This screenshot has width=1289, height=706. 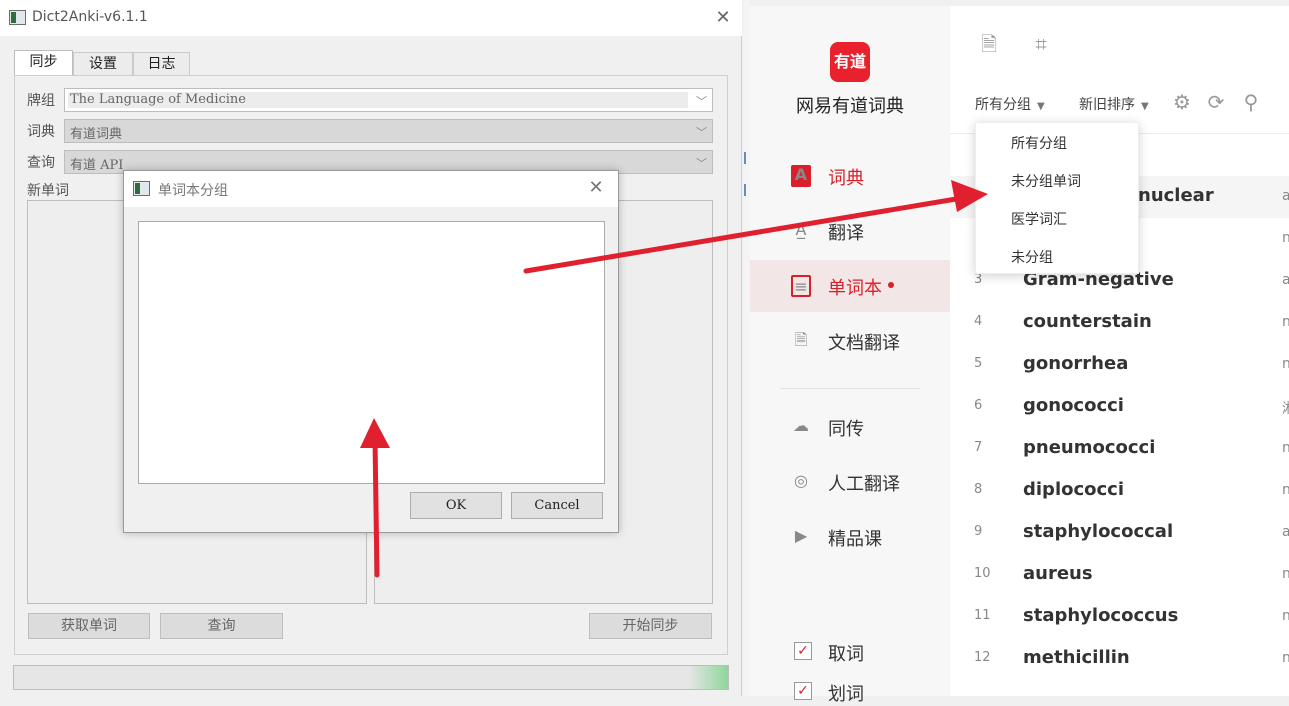 I want to click on dict-label: 词典, so click(x=41, y=132).